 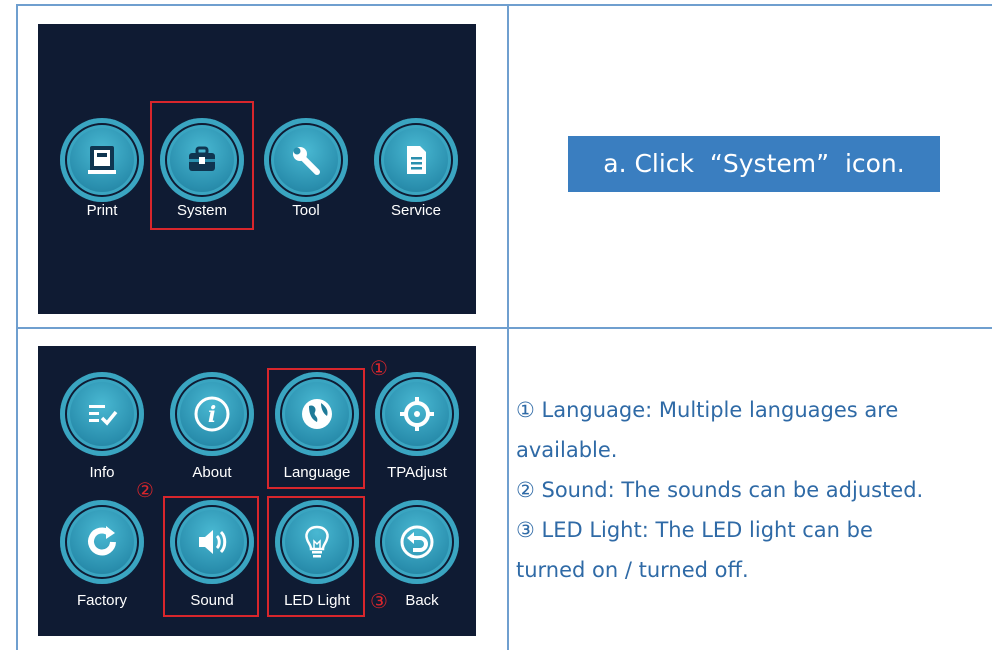 What do you see at coordinates (754, 164) in the screenshot?
I see `step-a-banner: a. Click “System” icon.` at bounding box center [754, 164].